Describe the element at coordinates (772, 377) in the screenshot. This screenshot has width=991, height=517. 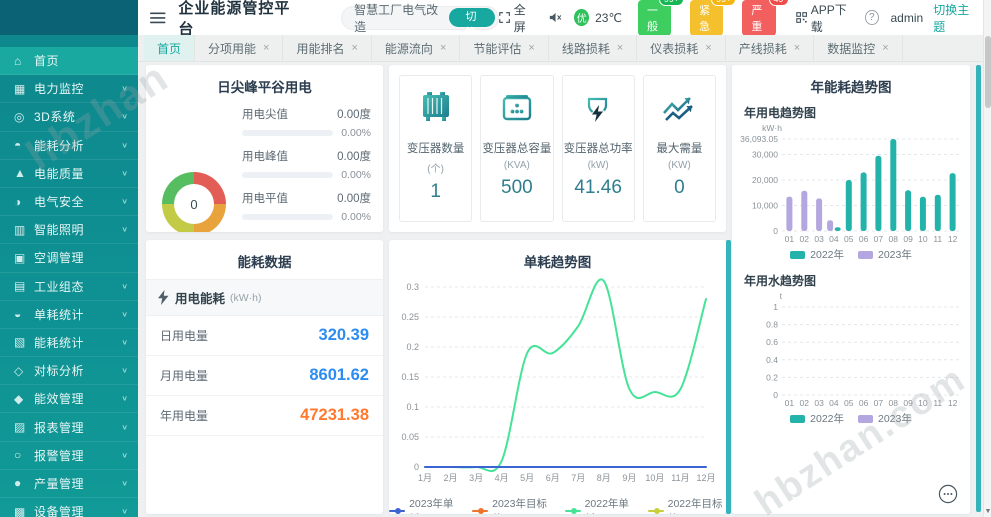
I see `svg-text: 0.2` at that location.